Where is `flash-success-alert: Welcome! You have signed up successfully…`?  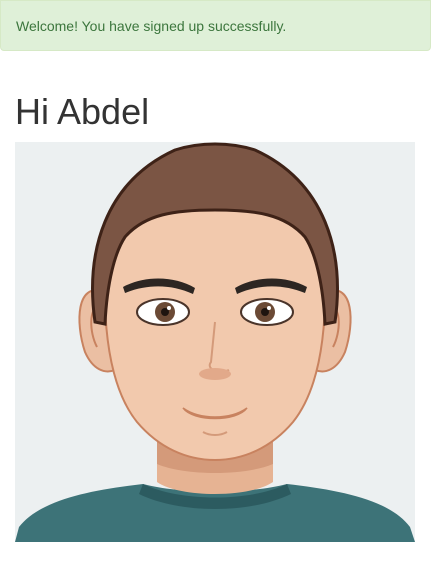
flash-success-alert: Welcome! You have signed up successfully… is located at coordinates (215, 25).